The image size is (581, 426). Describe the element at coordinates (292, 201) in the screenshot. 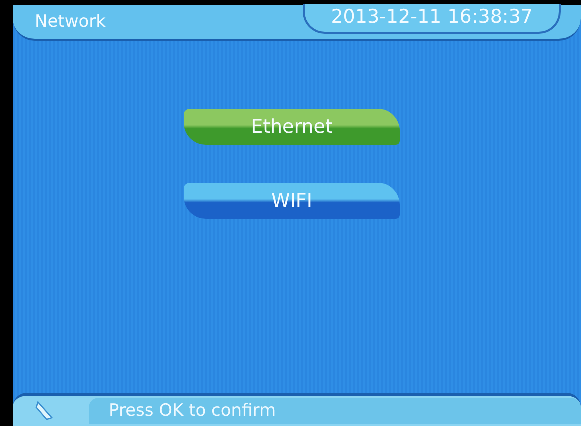

I see `menu-item: WIFI` at that location.